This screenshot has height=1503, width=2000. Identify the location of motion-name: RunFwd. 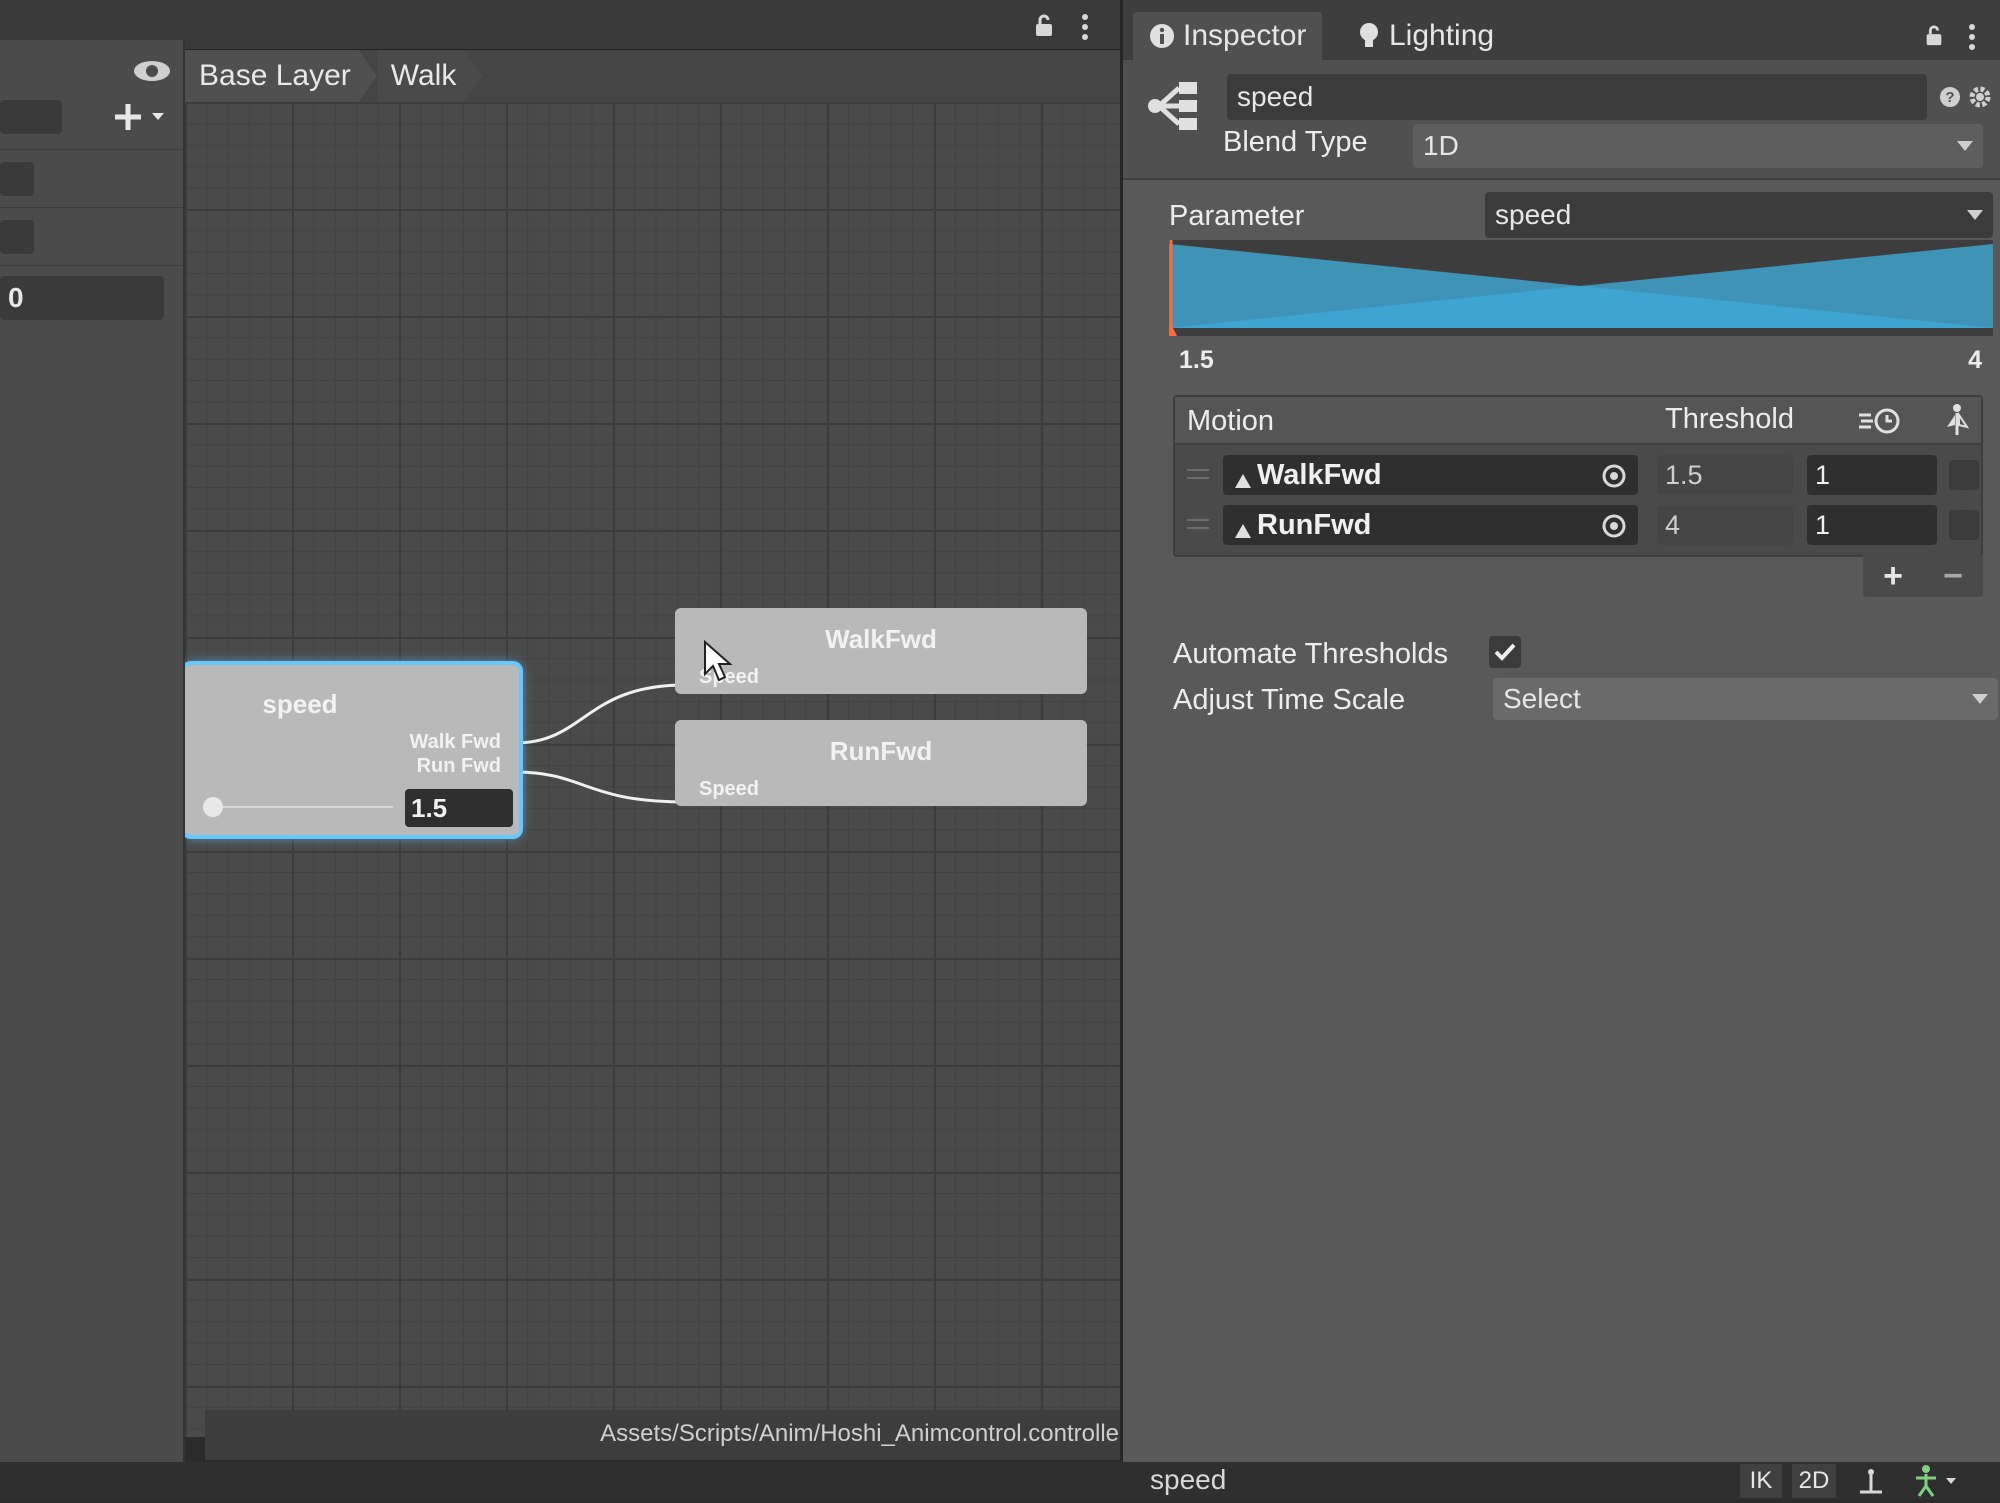
(1314, 524).